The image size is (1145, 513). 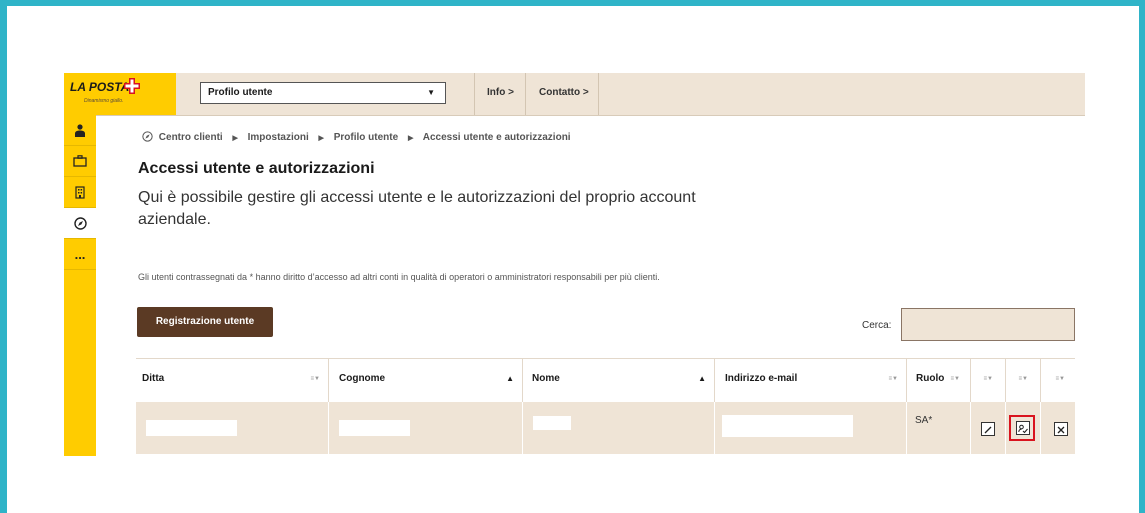 What do you see at coordinates (278, 137) in the screenshot?
I see `breadcrumb-item-impostazioni: Impostazioni` at bounding box center [278, 137].